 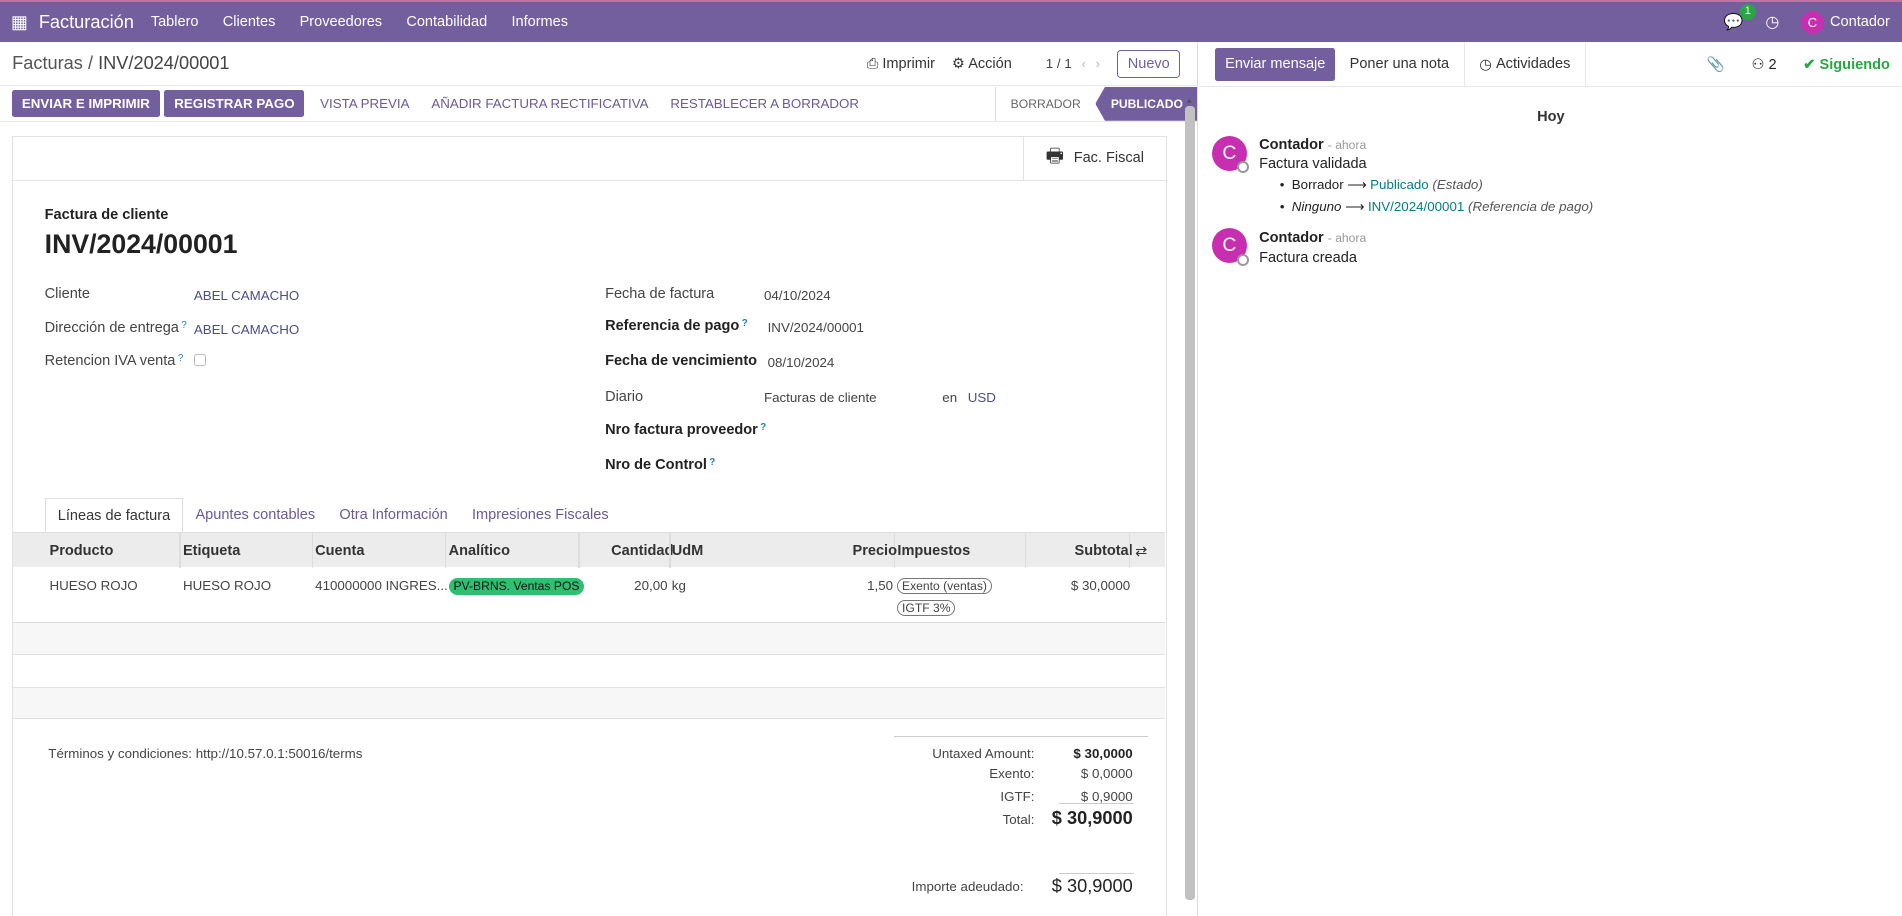 I want to click on menu-proveedores: Proveedores, so click(x=341, y=22).